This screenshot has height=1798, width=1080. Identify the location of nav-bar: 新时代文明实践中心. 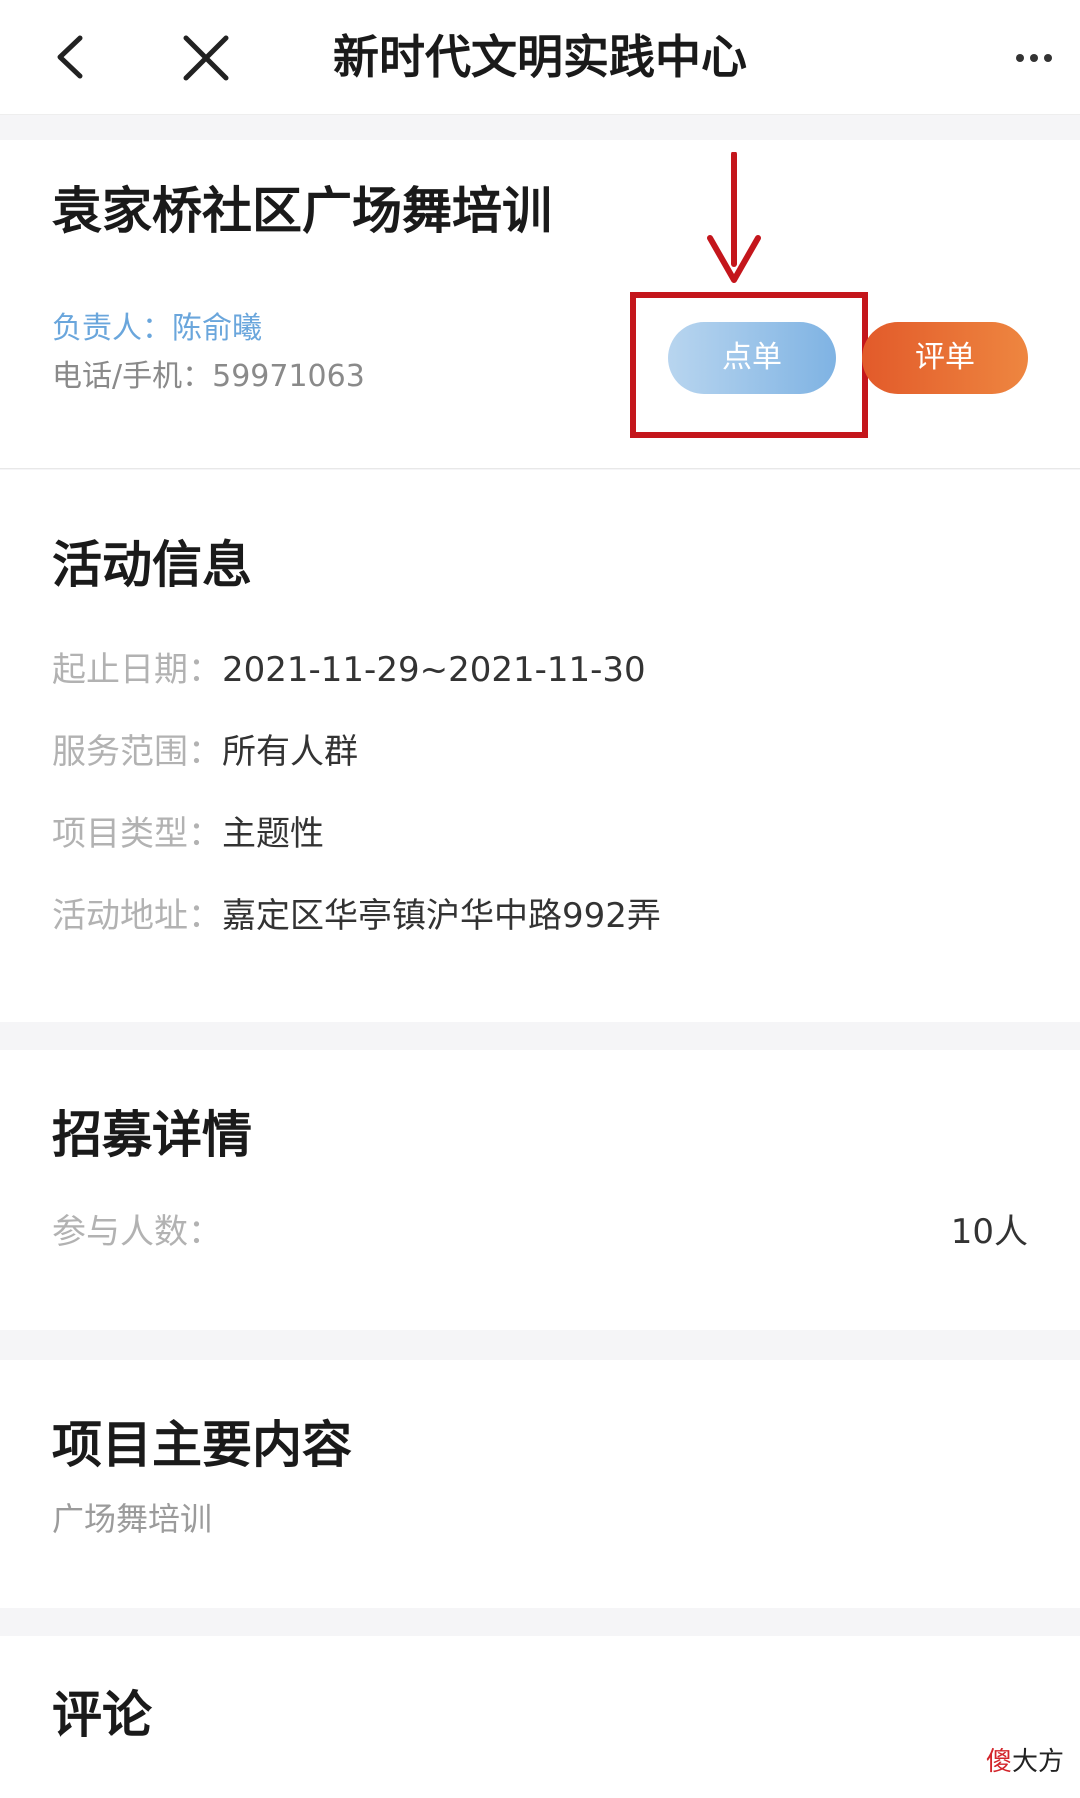
(540, 57).